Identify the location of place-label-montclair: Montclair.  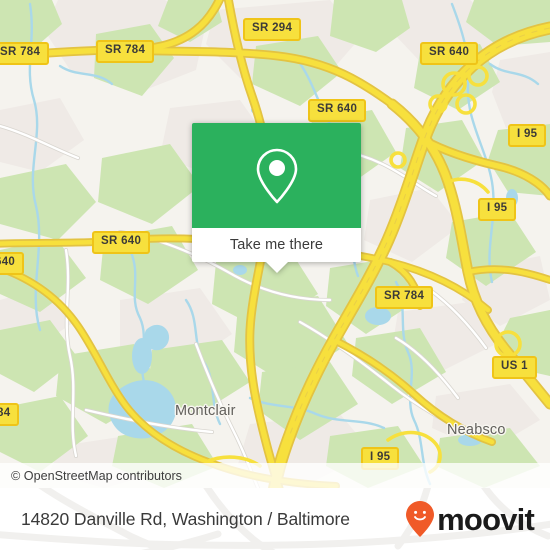
(205, 411).